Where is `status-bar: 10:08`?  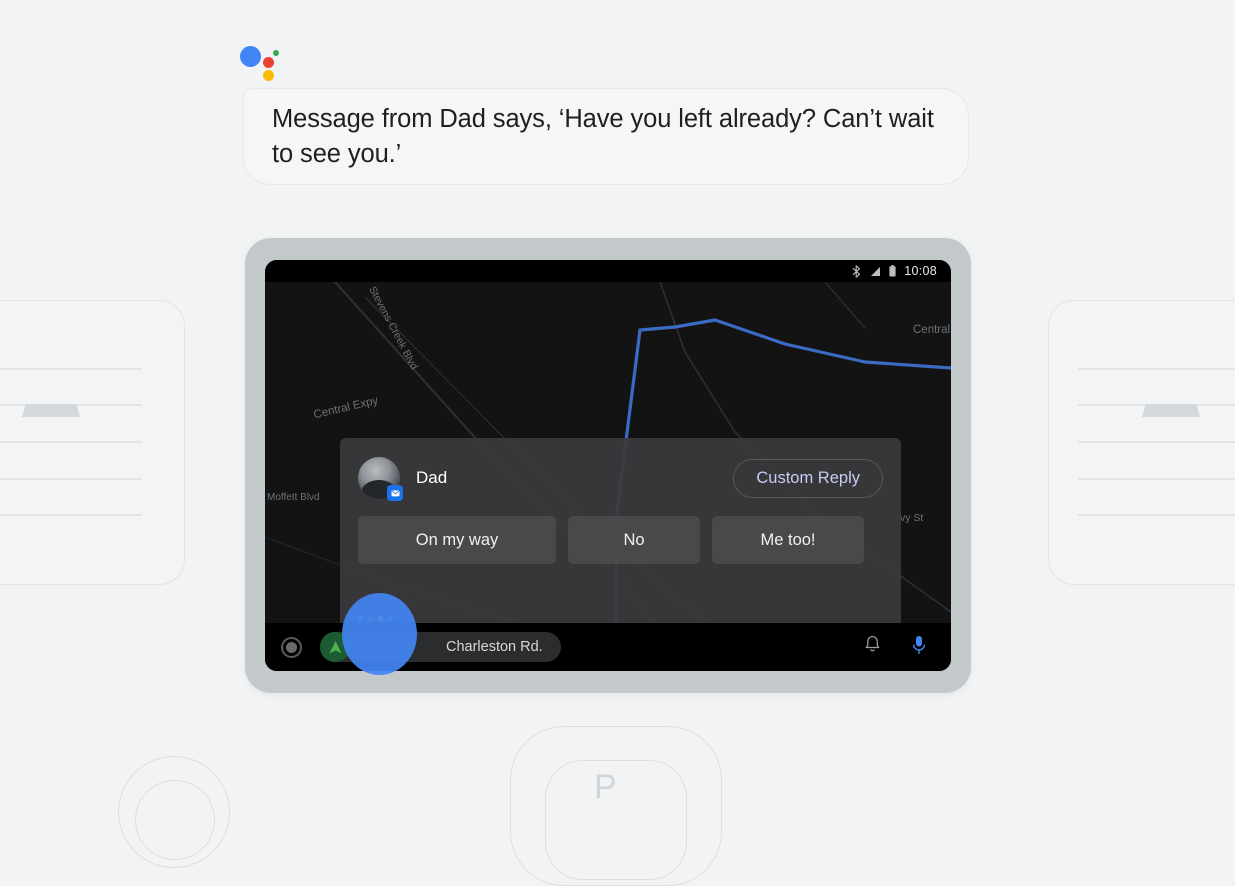 status-bar: 10:08 is located at coordinates (608, 271).